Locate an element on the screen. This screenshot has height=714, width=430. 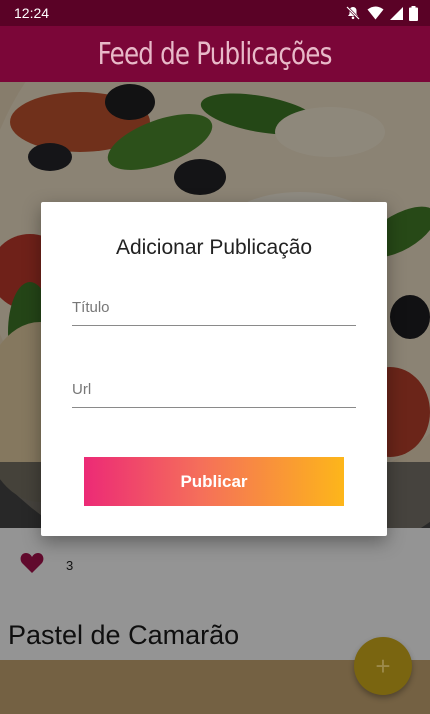
url-input is located at coordinates (214, 389).